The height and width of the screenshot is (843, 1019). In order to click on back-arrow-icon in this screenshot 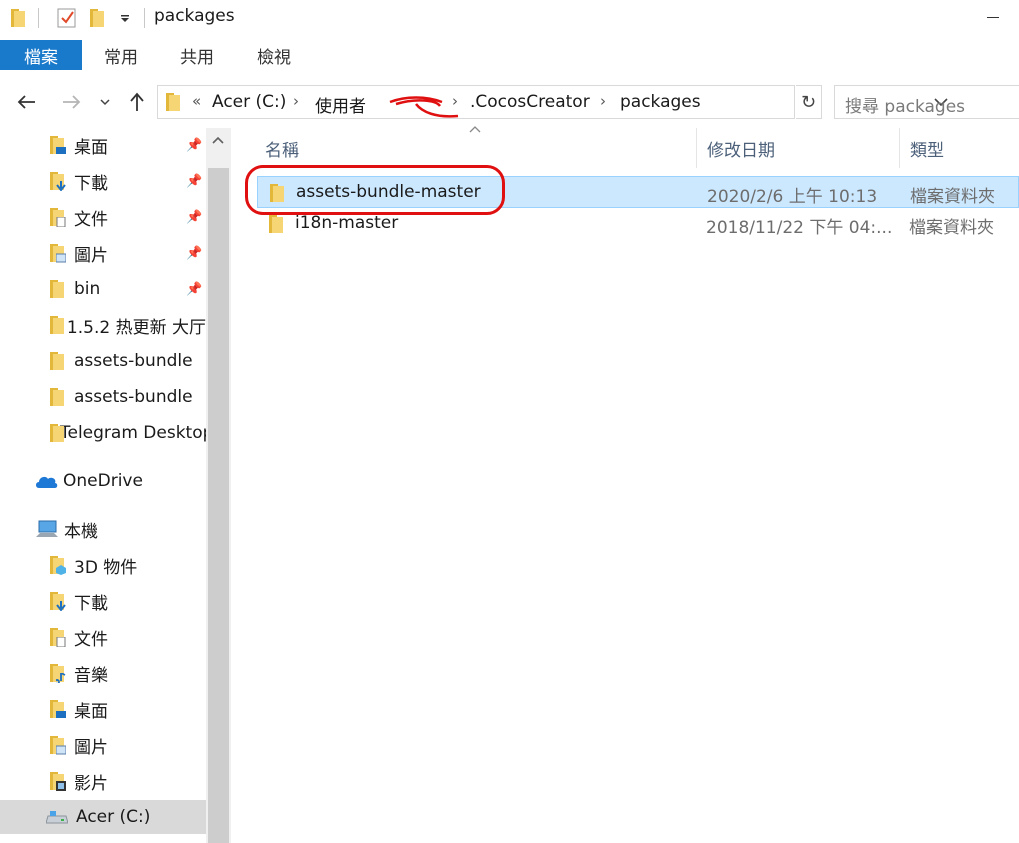, I will do `click(27, 102)`.